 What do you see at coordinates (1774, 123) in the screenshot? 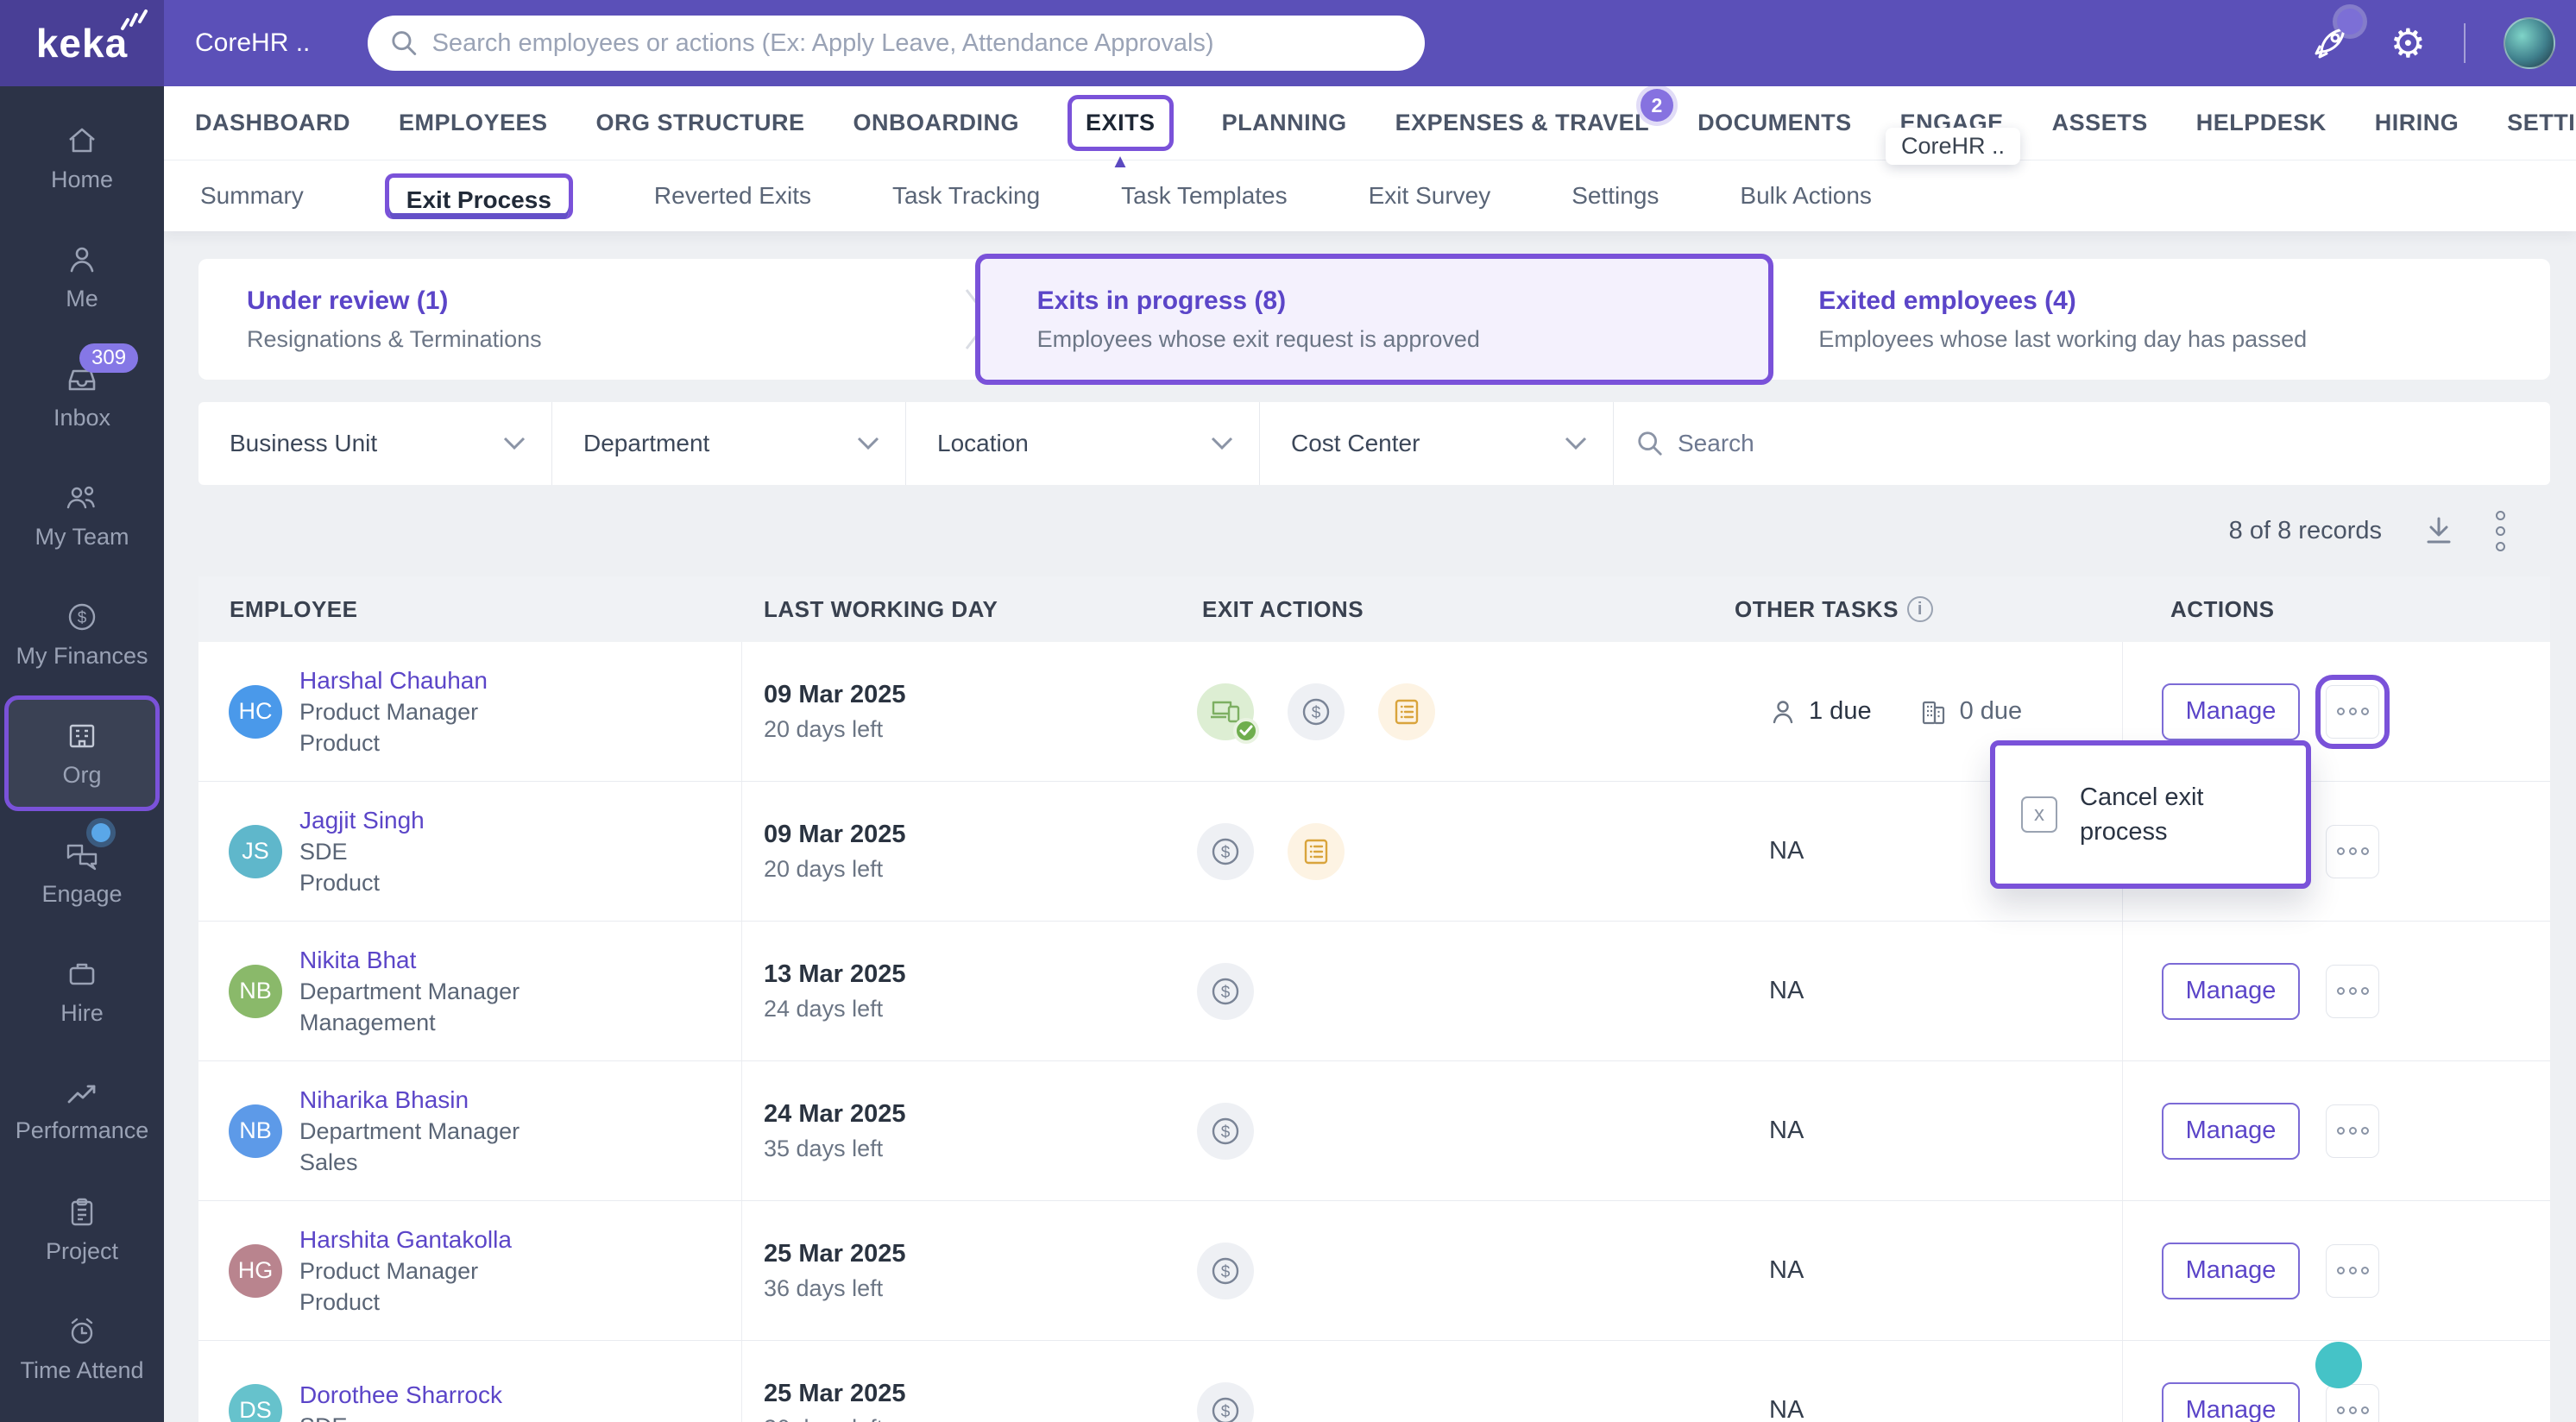
I see `nav-documents: DOCUMENTS` at bounding box center [1774, 123].